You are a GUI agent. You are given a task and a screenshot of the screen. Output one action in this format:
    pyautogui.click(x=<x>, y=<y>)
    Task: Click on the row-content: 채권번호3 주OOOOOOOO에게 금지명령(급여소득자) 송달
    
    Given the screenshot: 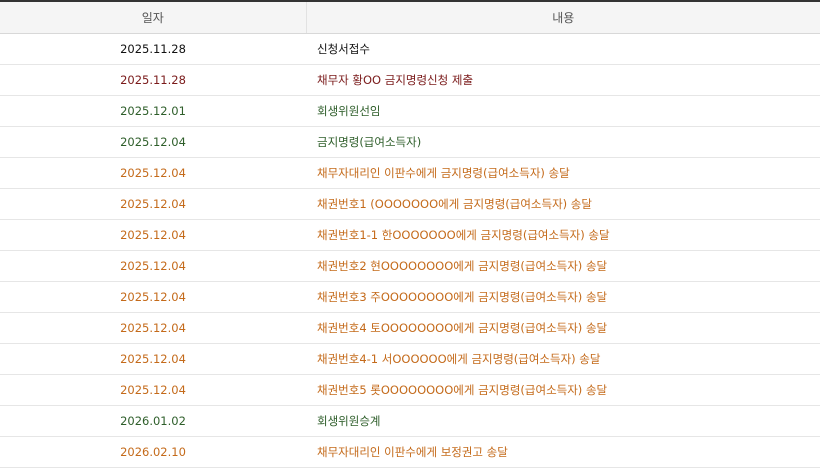 What is the action you would take?
    pyautogui.click(x=563, y=297)
    